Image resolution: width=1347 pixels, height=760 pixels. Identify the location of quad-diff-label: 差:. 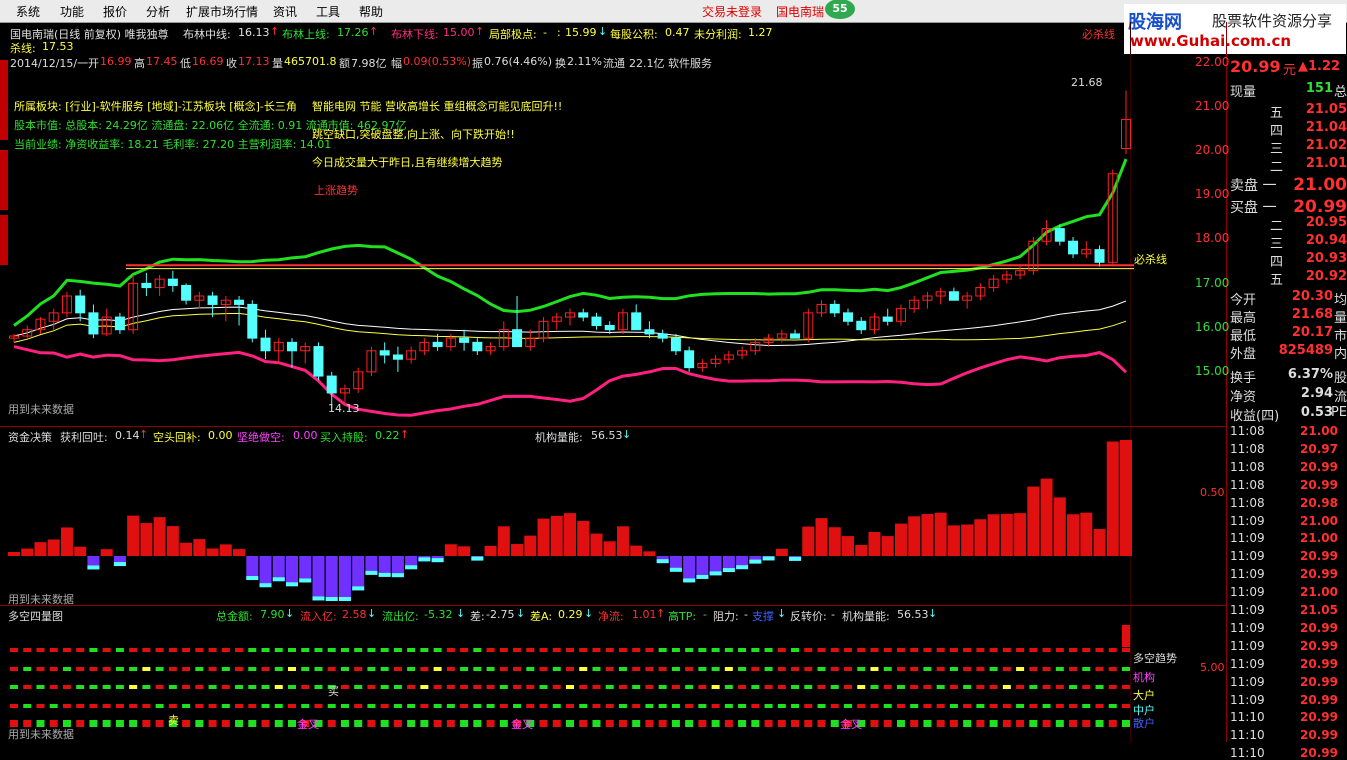
(477, 616).